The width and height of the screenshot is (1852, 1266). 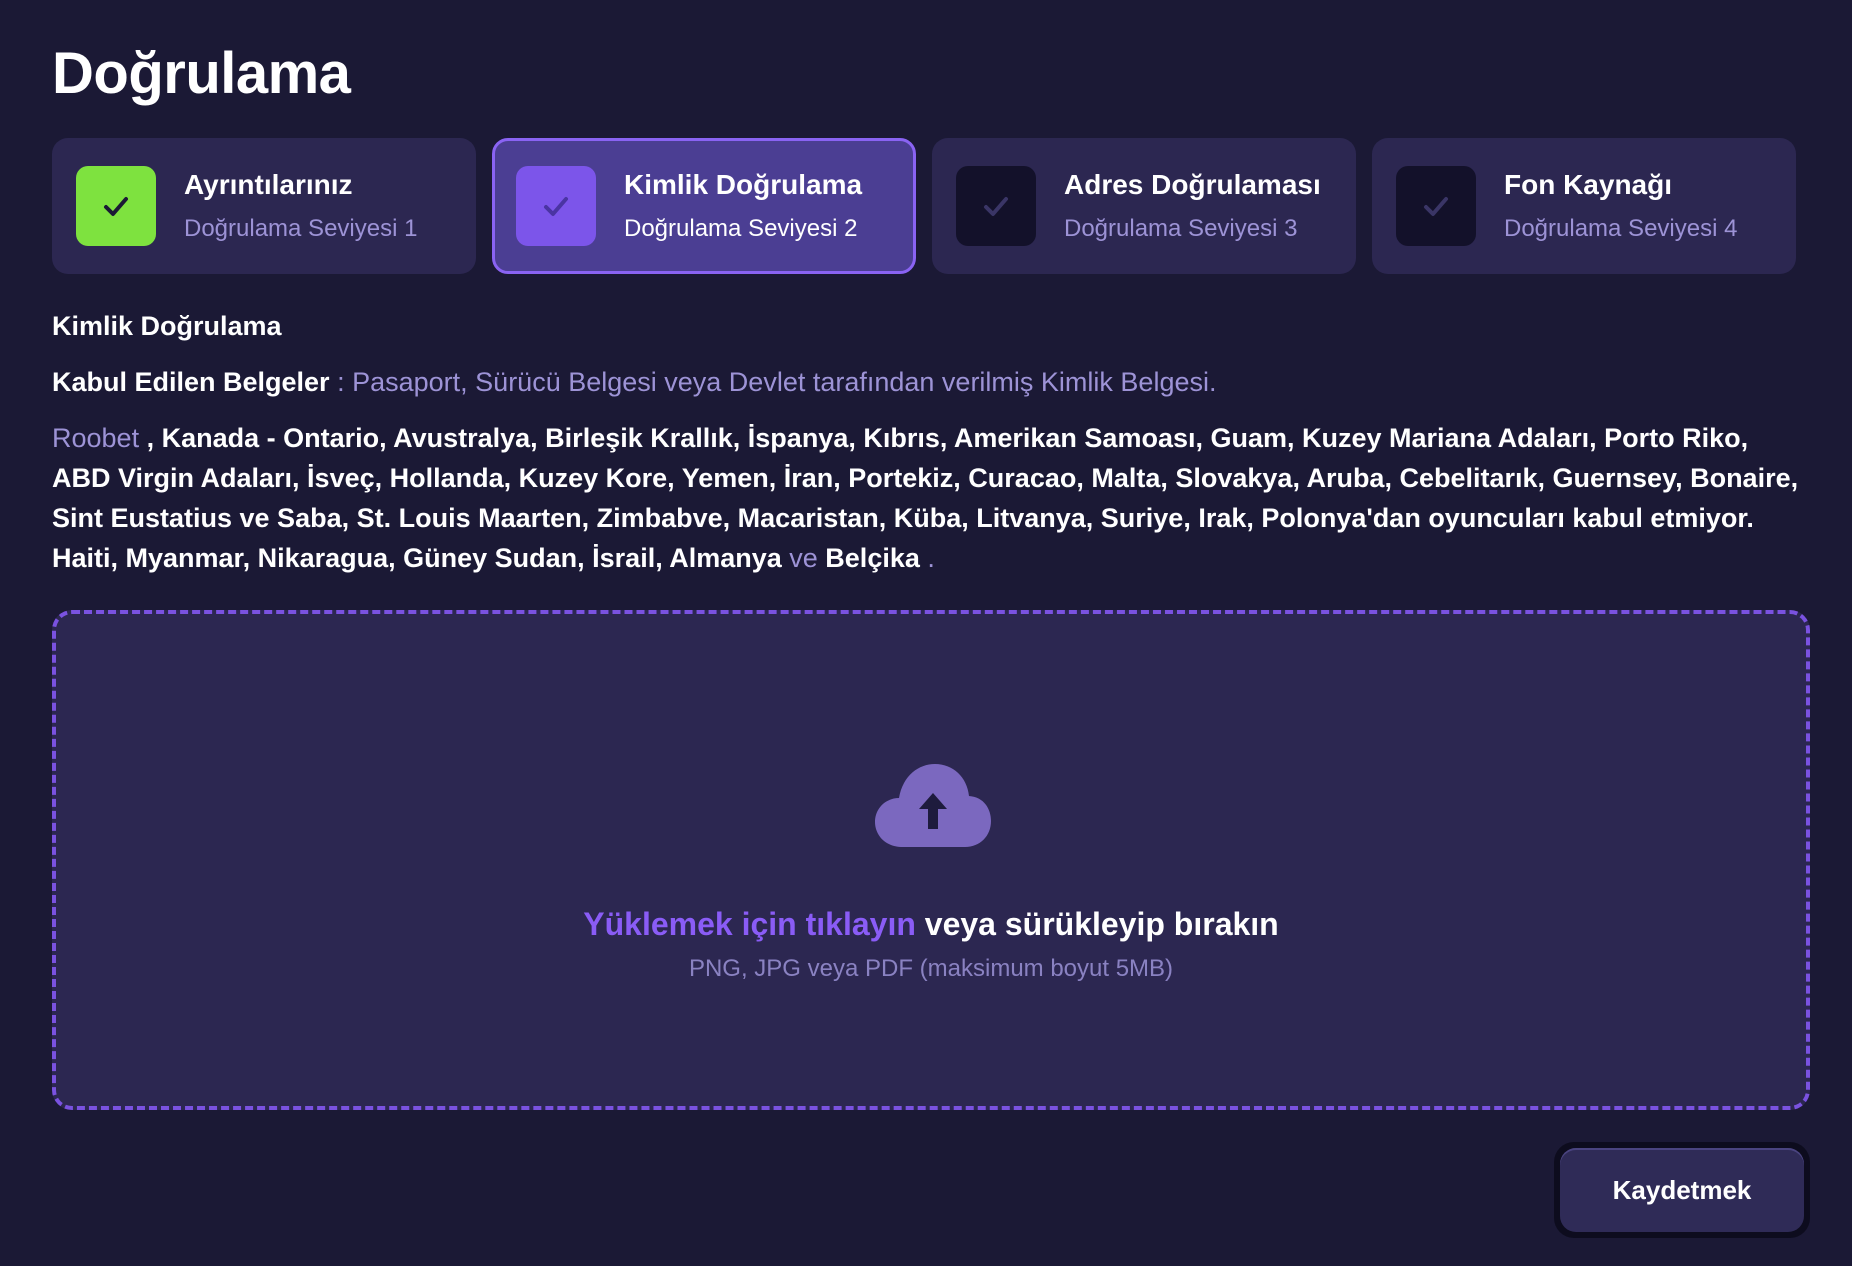 I want to click on restriction-conjunction: ve, so click(x=803, y=558).